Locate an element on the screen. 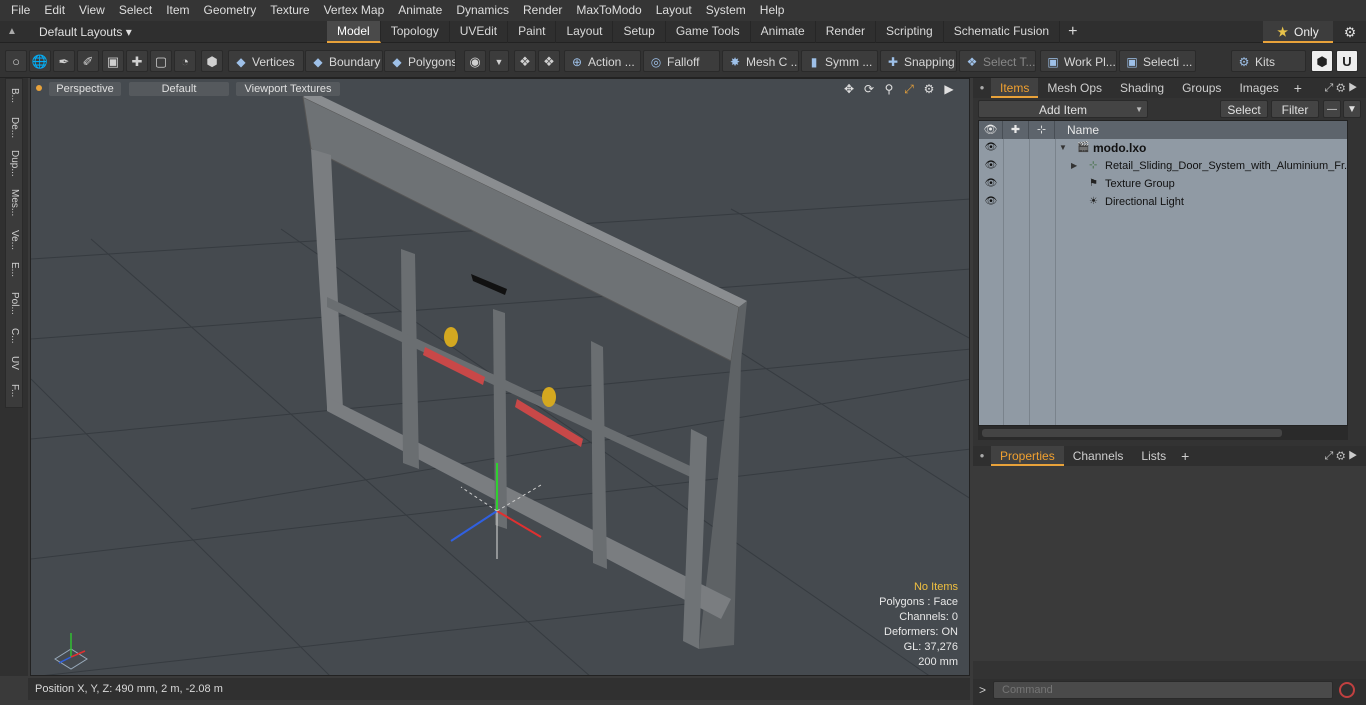 This screenshot has width=1366, height=705. viewport-textures-button: Viewport Textures is located at coordinates (288, 89).